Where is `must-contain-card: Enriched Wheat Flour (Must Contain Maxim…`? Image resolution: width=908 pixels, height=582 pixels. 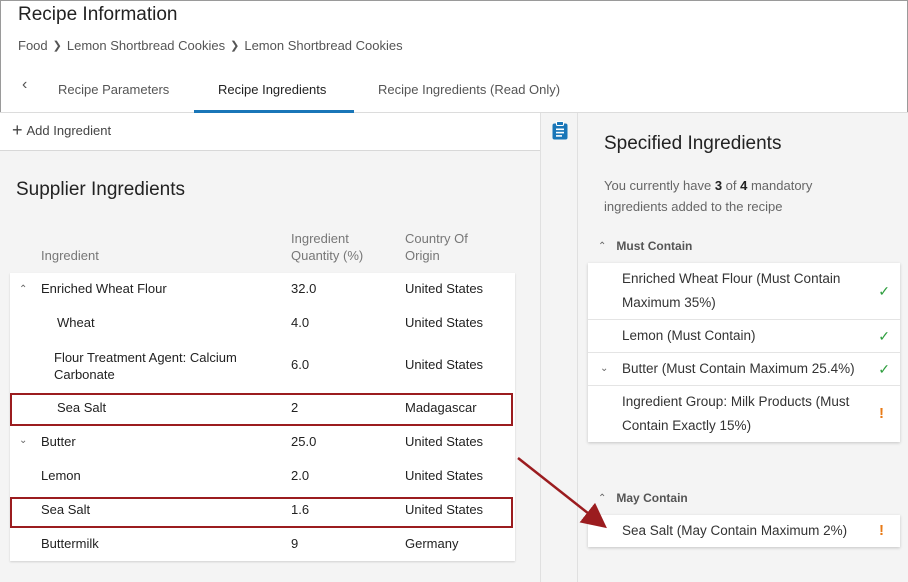
must-contain-card: Enriched Wheat Flour (Must Contain Maxim… is located at coordinates (744, 352).